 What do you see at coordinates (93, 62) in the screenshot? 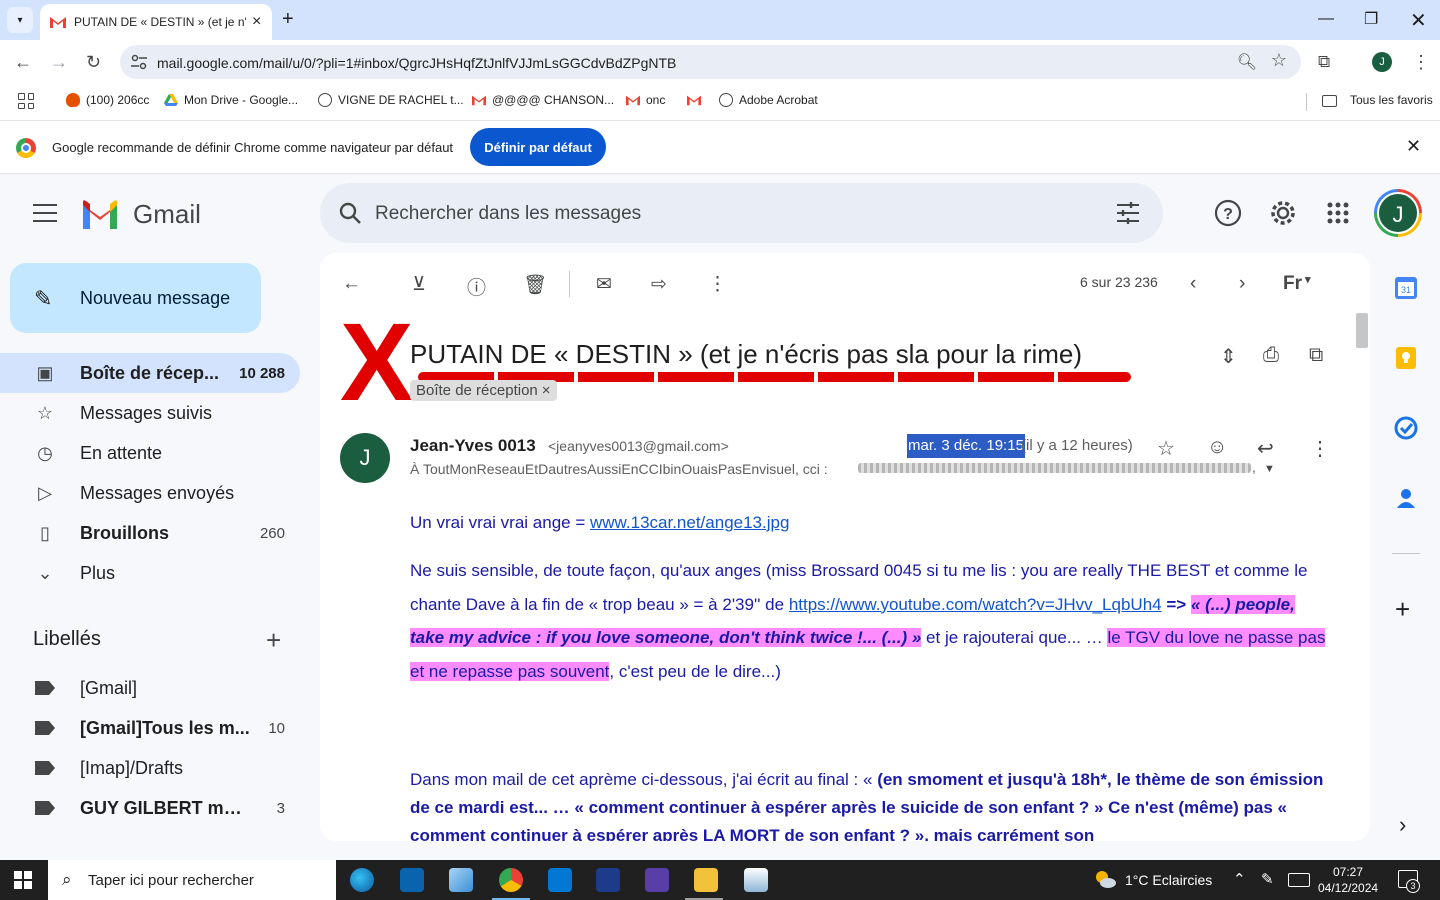
I see `reload-button: ↻` at bounding box center [93, 62].